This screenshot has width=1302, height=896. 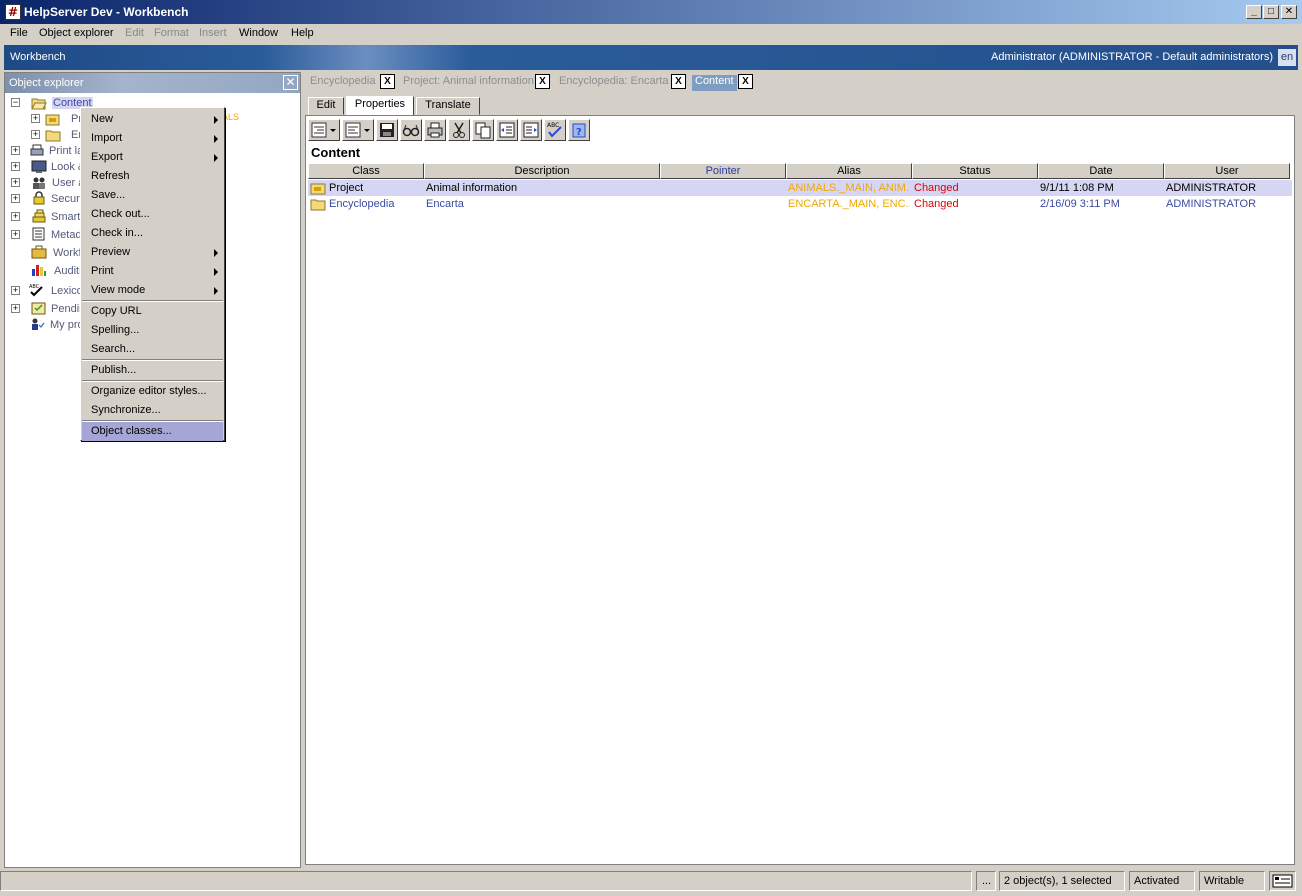 I want to click on copy-button, so click(x=483, y=130).